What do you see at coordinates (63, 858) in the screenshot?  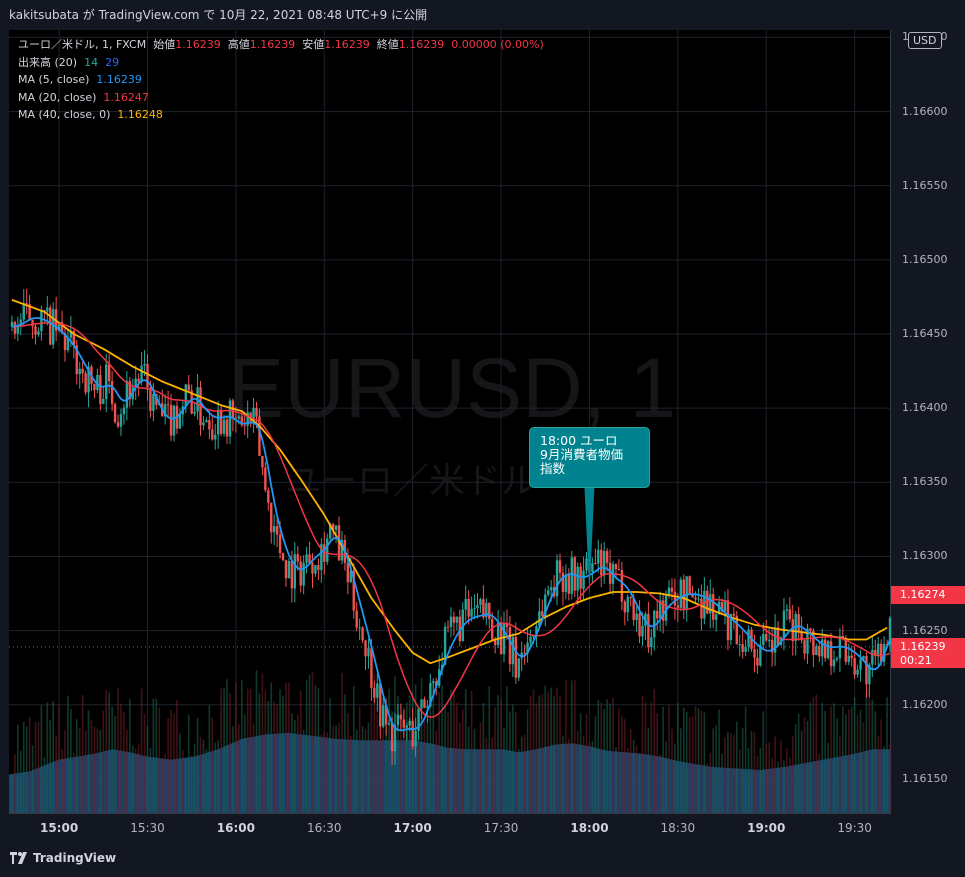 I see `tradingview-brand: TradingView` at bounding box center [63, 858].